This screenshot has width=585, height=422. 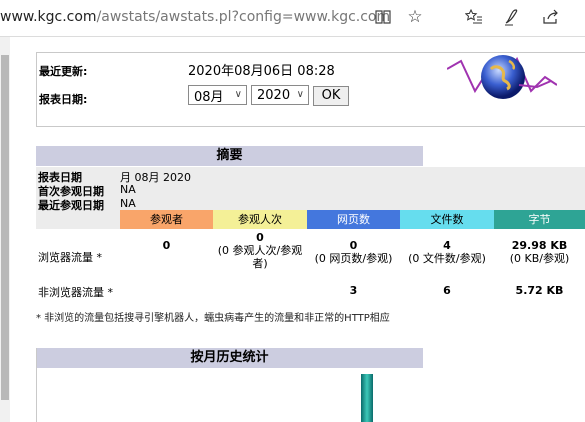 I want to click on browser-traffic-label: 浏览器流量 *, so click(x=70, y=257).